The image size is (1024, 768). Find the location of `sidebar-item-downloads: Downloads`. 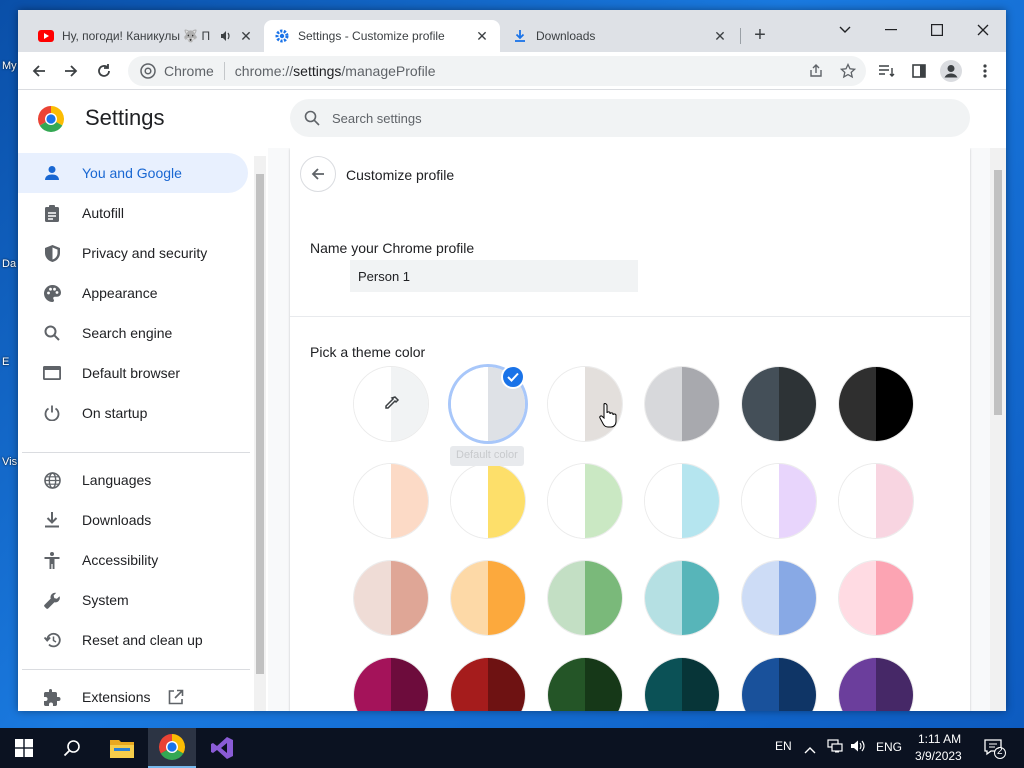

sidebar-item-downloads: Downloads is located at coordinates (133, 520).